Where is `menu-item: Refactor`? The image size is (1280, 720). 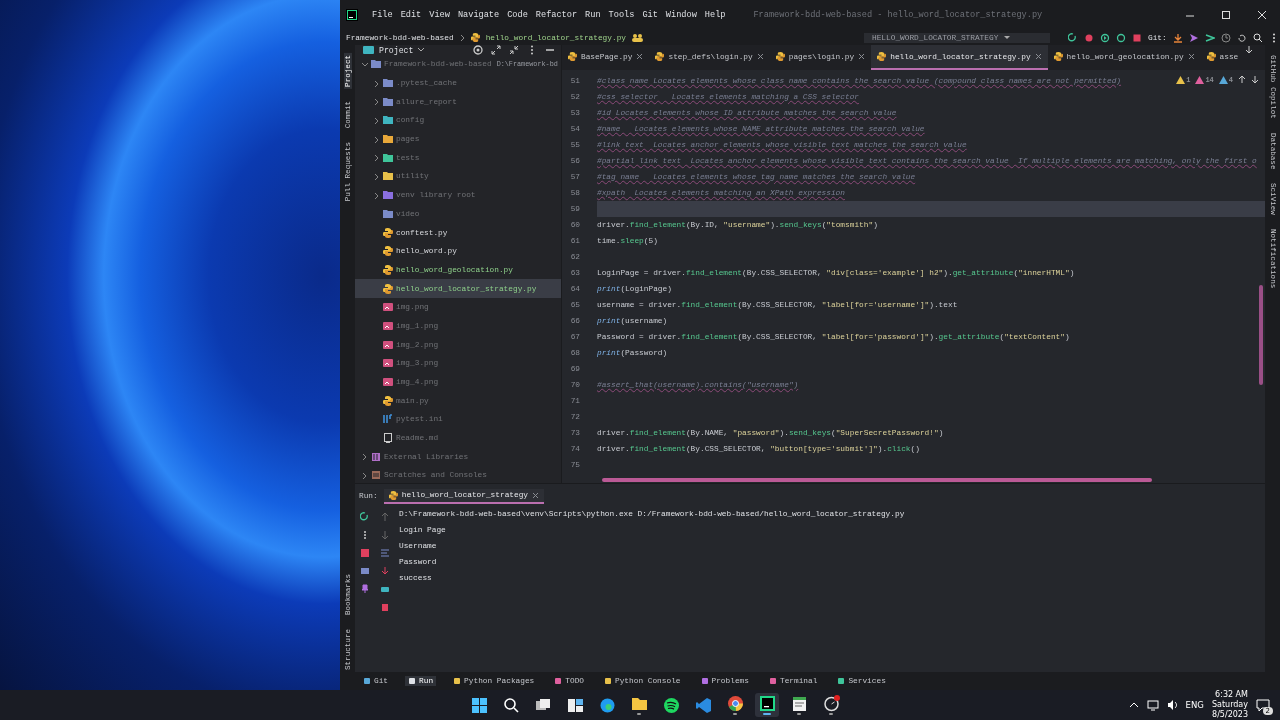
menu-item: Refactor is located at coordinates (556, 15).